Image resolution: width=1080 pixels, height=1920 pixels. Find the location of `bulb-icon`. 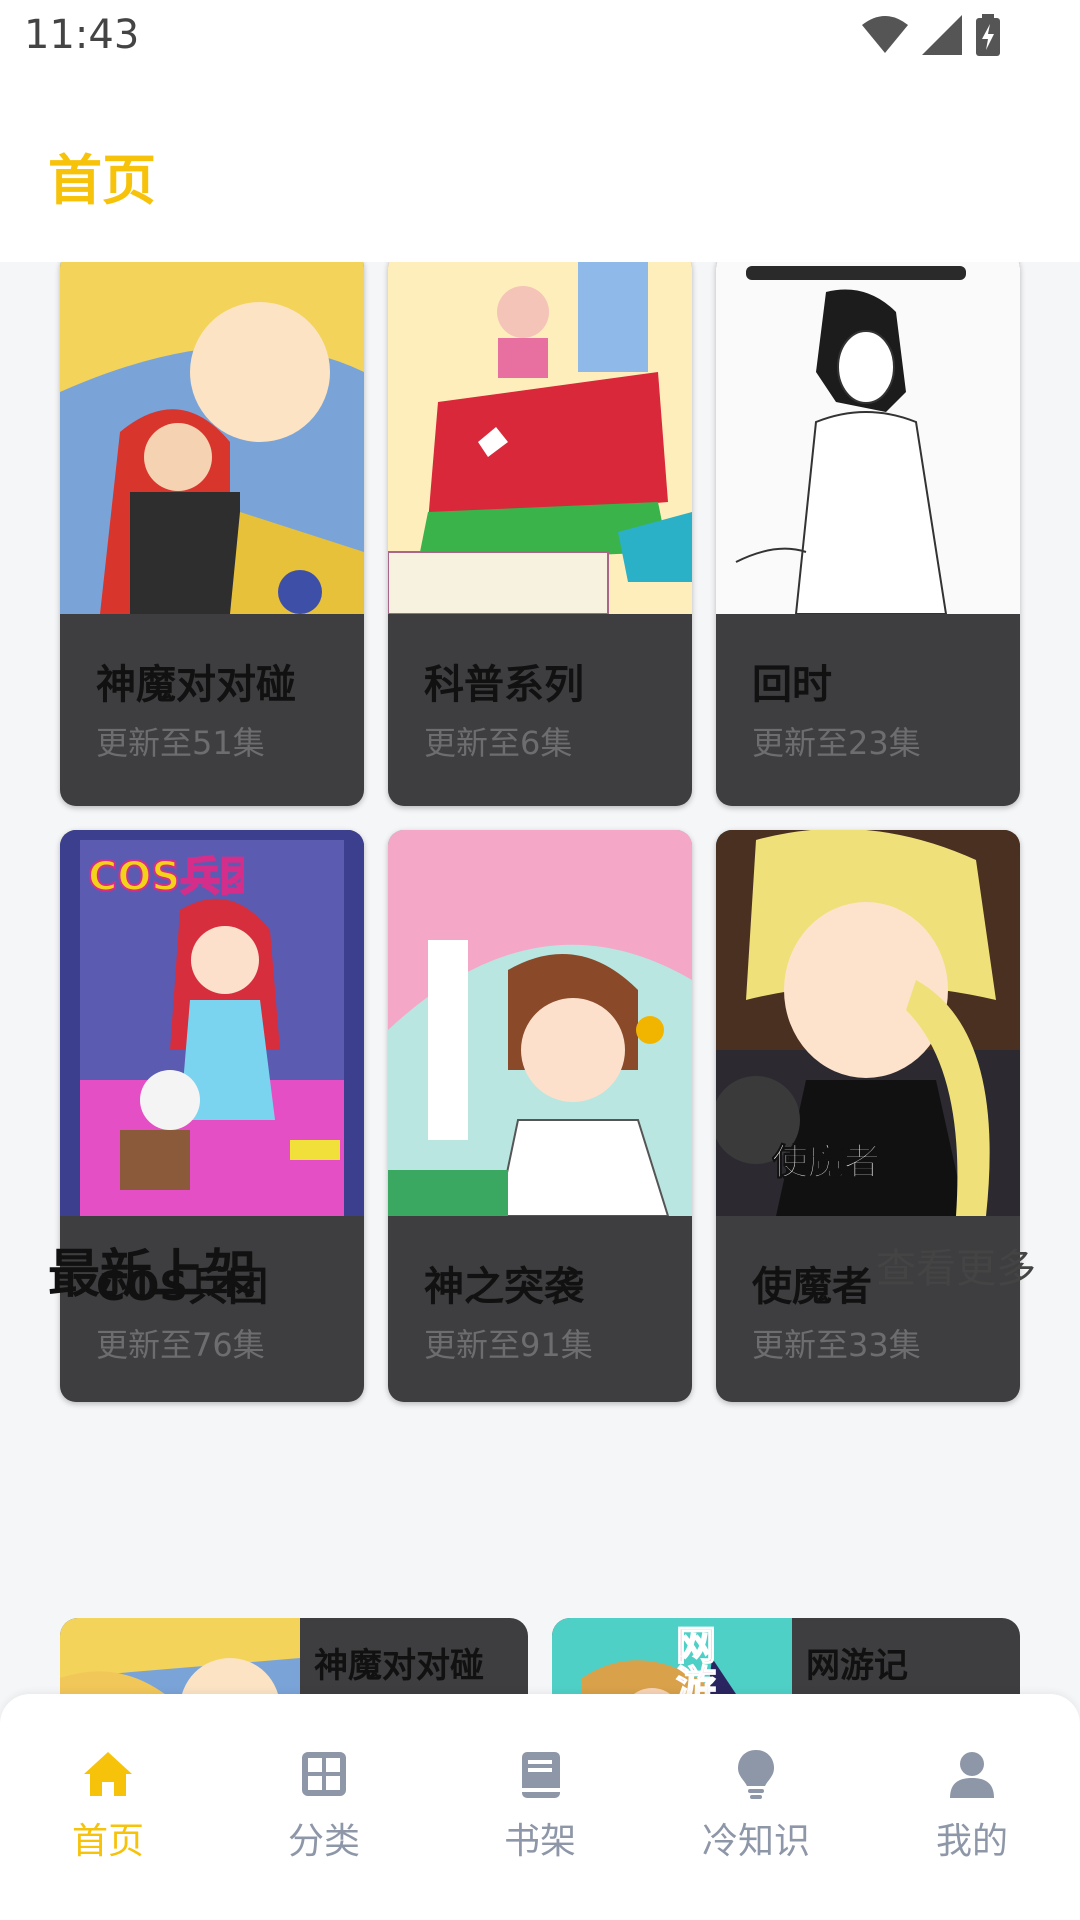

bulb-icon is located at coordinates (756, 1774).